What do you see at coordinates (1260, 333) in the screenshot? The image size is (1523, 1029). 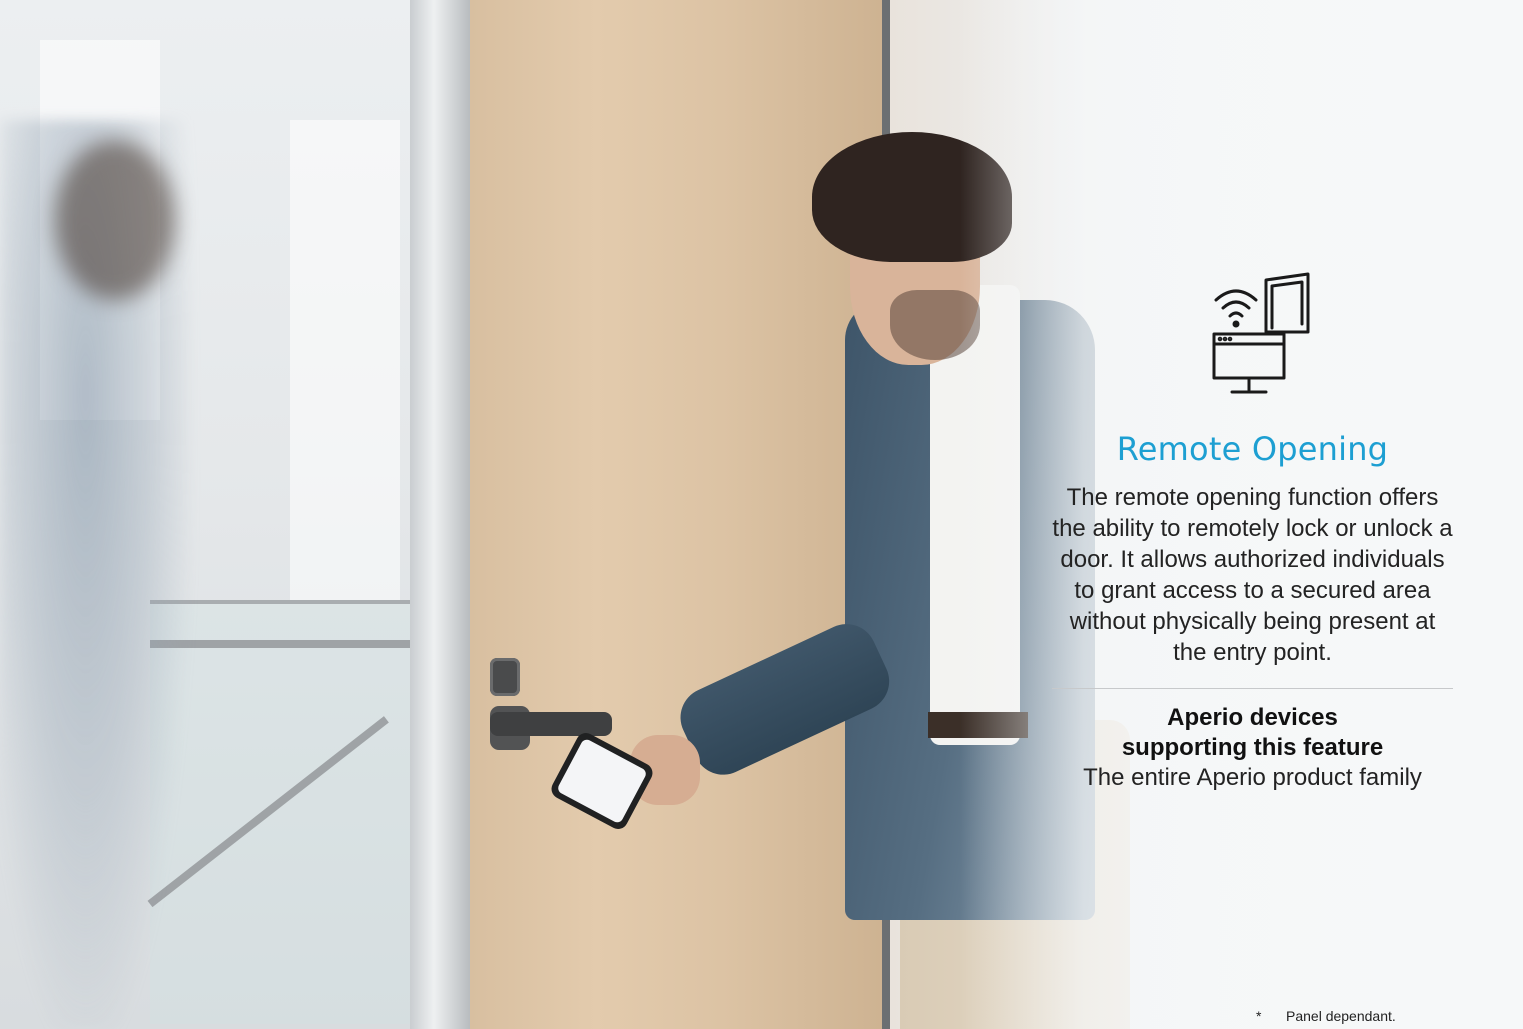 I see `wifi-monitor-door-icon` at bounding box center [1260, 333].